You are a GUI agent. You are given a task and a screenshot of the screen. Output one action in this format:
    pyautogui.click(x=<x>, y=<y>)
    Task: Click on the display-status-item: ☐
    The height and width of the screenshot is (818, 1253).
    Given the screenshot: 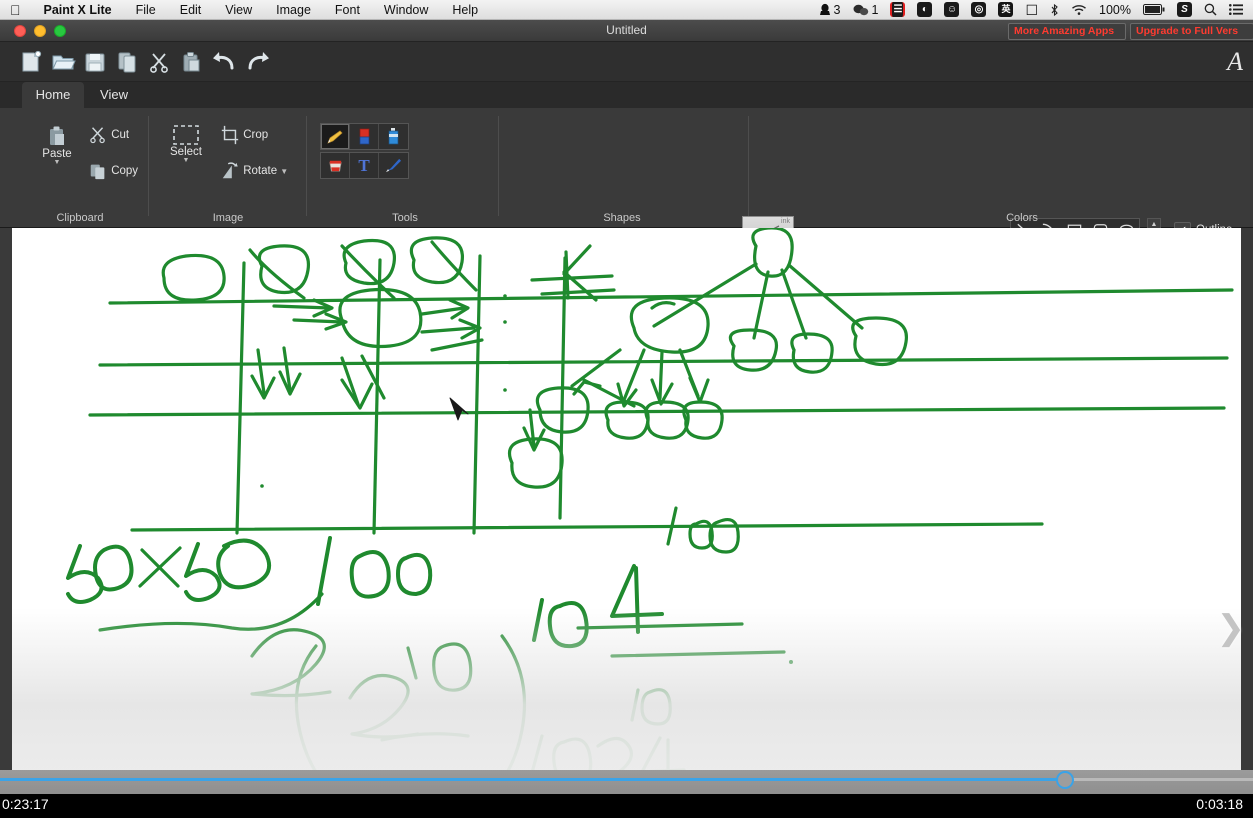 What is the action you would take?
    pyautogui.click(x=1031, y=10)
    